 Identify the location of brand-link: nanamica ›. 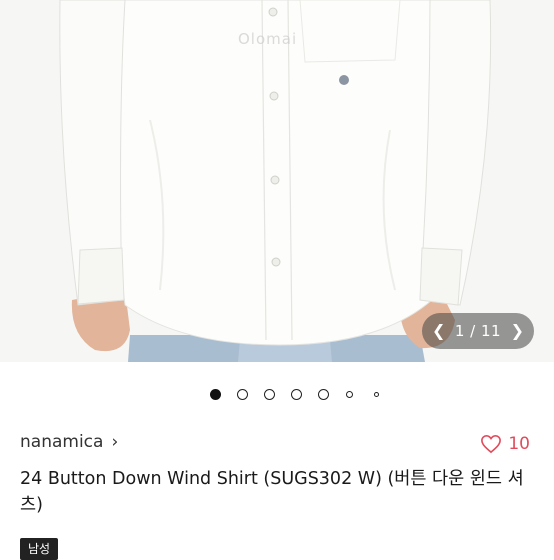
(69, 442).